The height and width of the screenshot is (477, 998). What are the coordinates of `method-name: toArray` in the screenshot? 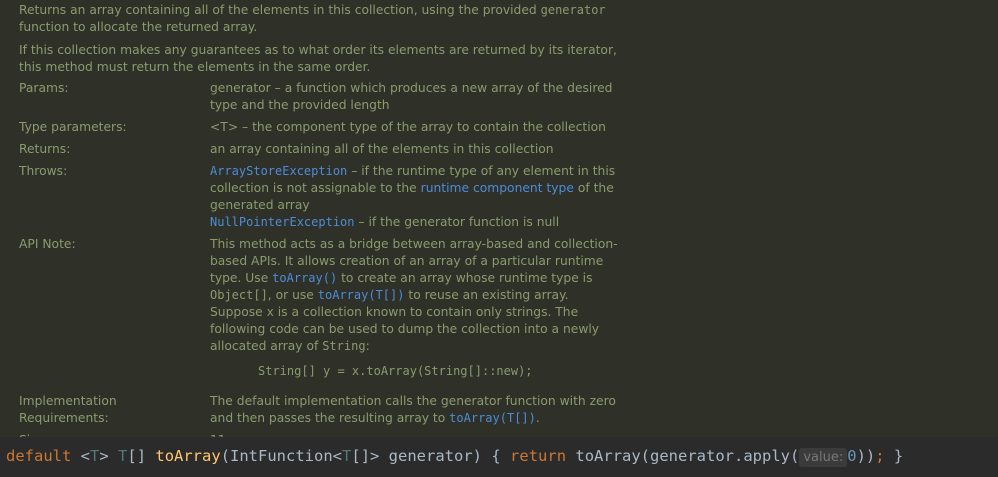 It's located at (187, 456).